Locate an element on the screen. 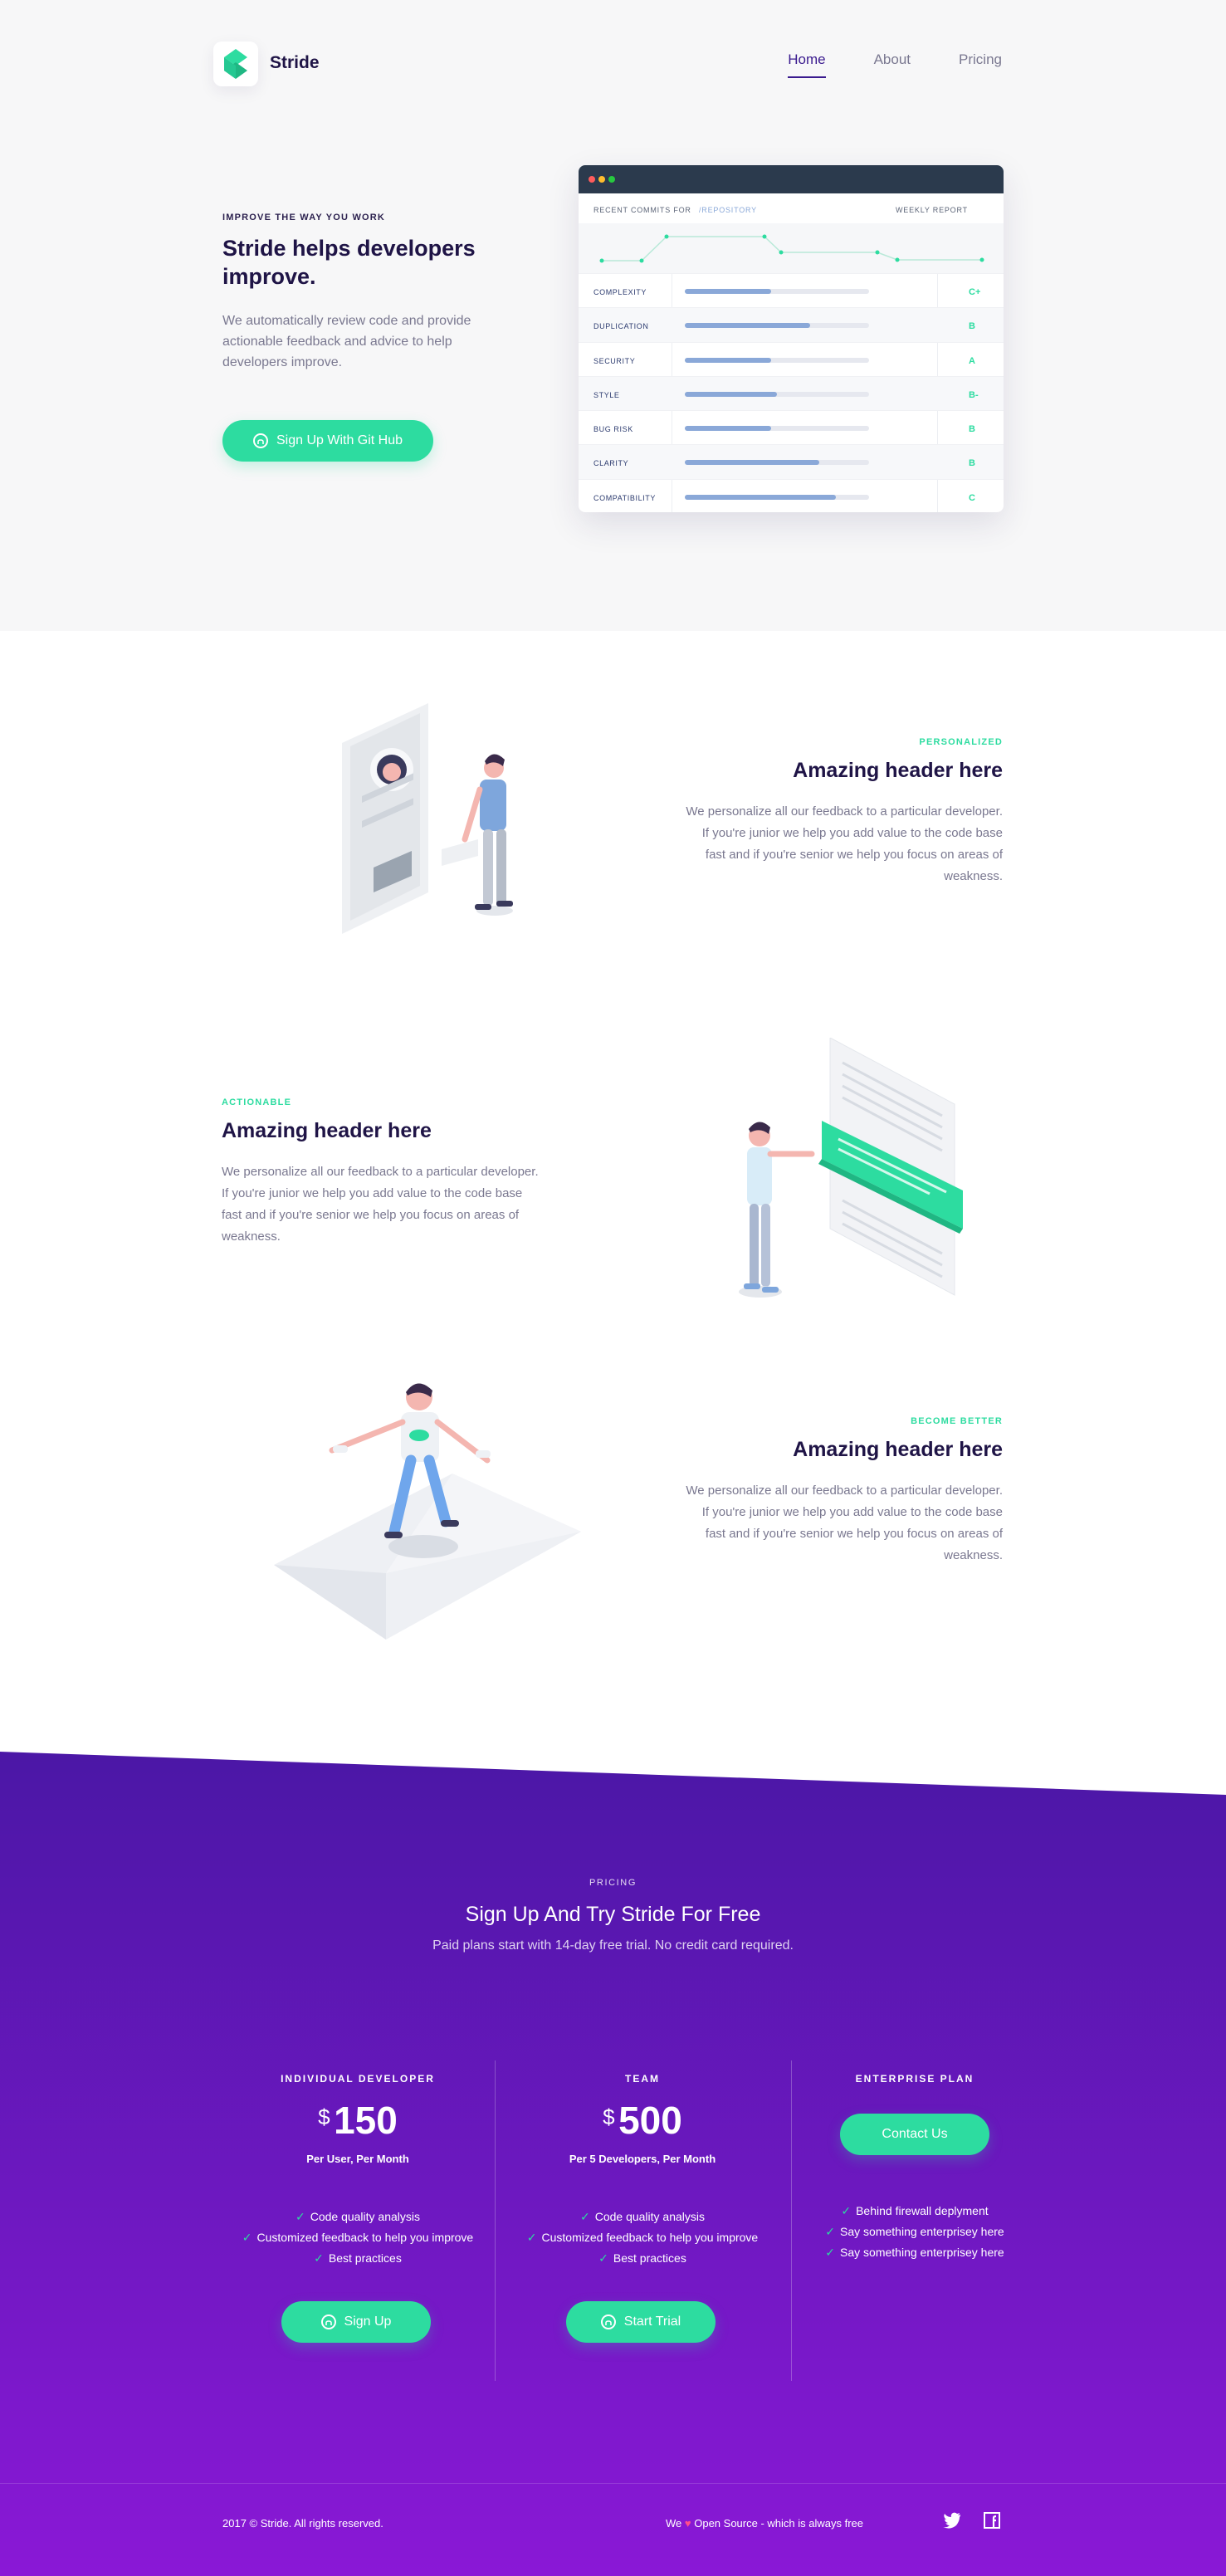 Image resolution: width=1226 pixels, height=2576 pixels. nav-home: Home is located at coordinates (807, 64).